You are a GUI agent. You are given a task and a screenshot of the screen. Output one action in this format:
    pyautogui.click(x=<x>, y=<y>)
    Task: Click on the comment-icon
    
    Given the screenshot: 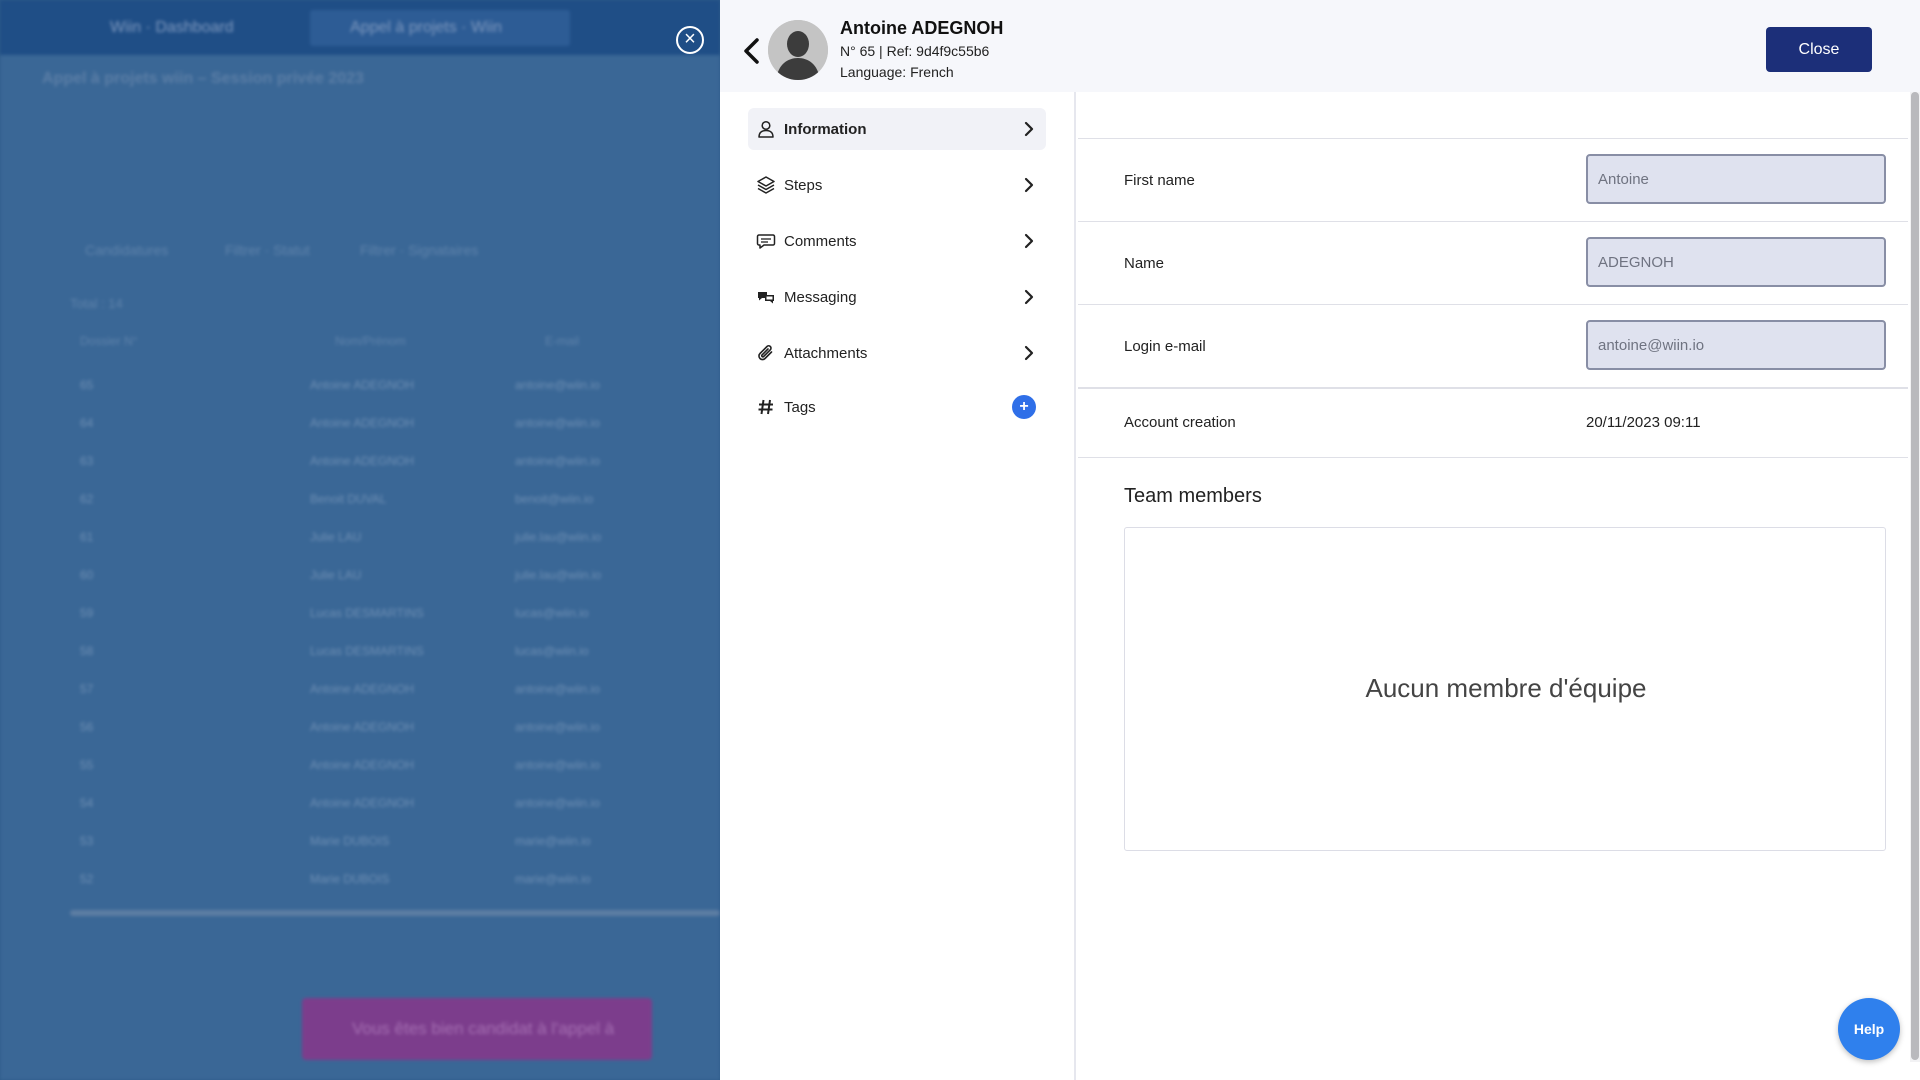 What is the action you would take?
    pyautogui.click(x=766, y=241)
    